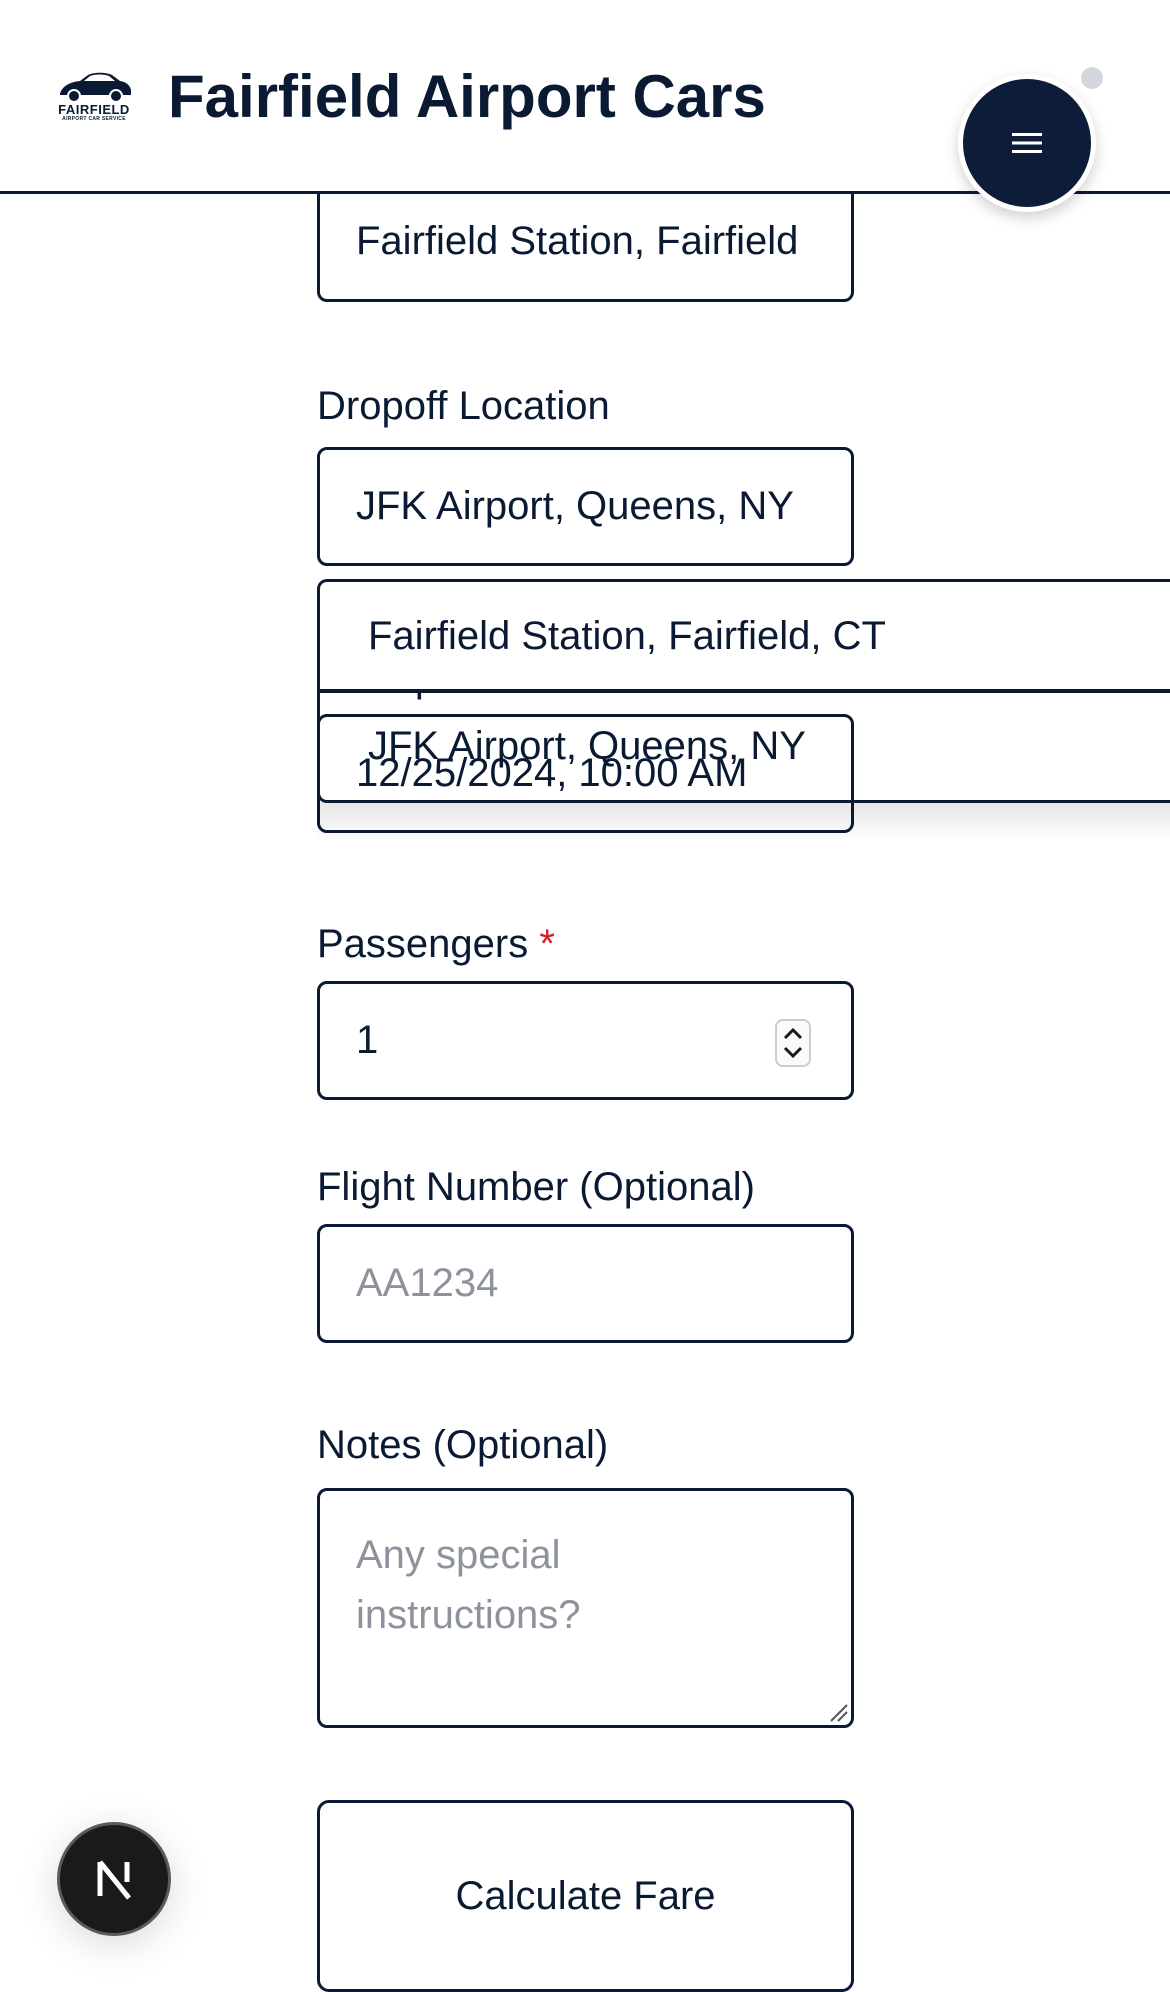 The image size is (1170, 1992). What do you see at coordinates (1092, 78) in the screenshot?
I see `notification-dot` at bounding box center [1092, 78].